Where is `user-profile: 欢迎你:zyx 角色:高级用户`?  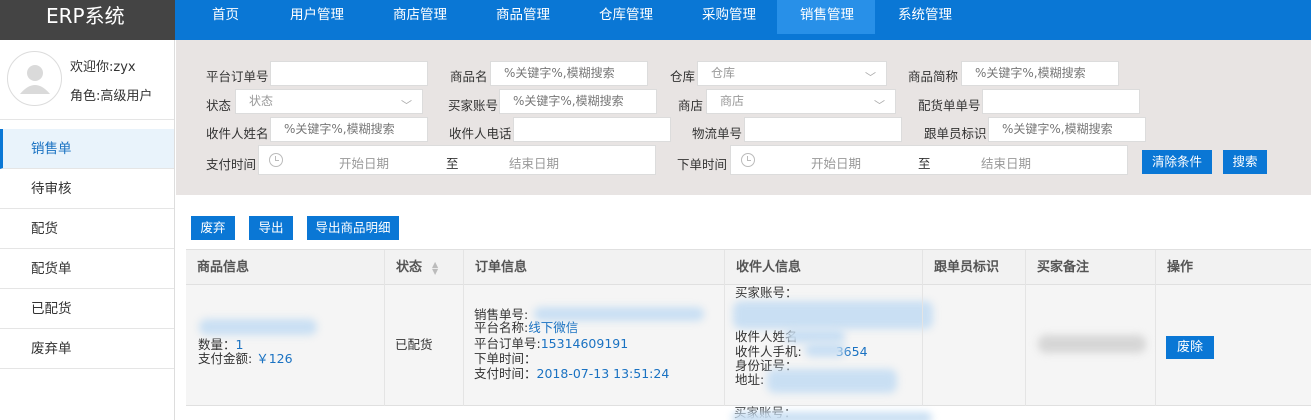
user-profile: 欢迎你:zyx 角色:高级用户 is located at coordinates (87, 80).